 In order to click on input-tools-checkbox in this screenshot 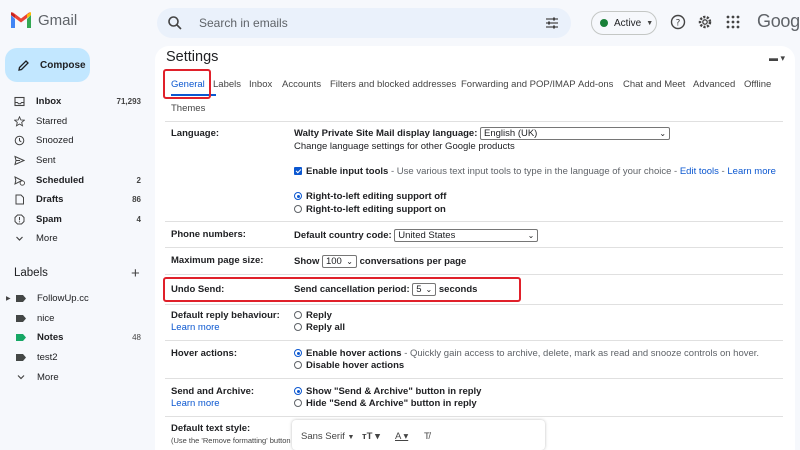, I will do `click(298, 171)`.